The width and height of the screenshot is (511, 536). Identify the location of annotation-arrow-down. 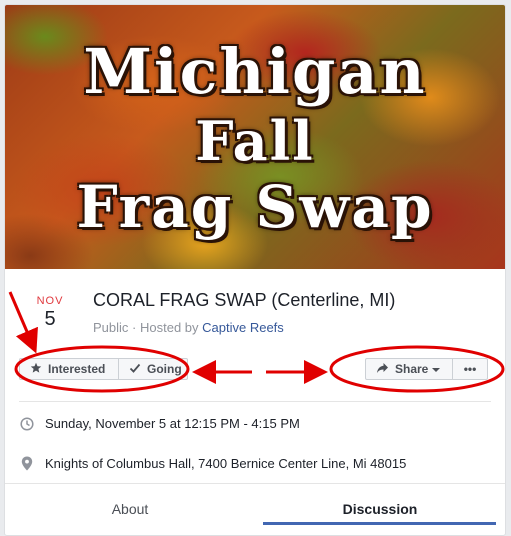
(23, 322).